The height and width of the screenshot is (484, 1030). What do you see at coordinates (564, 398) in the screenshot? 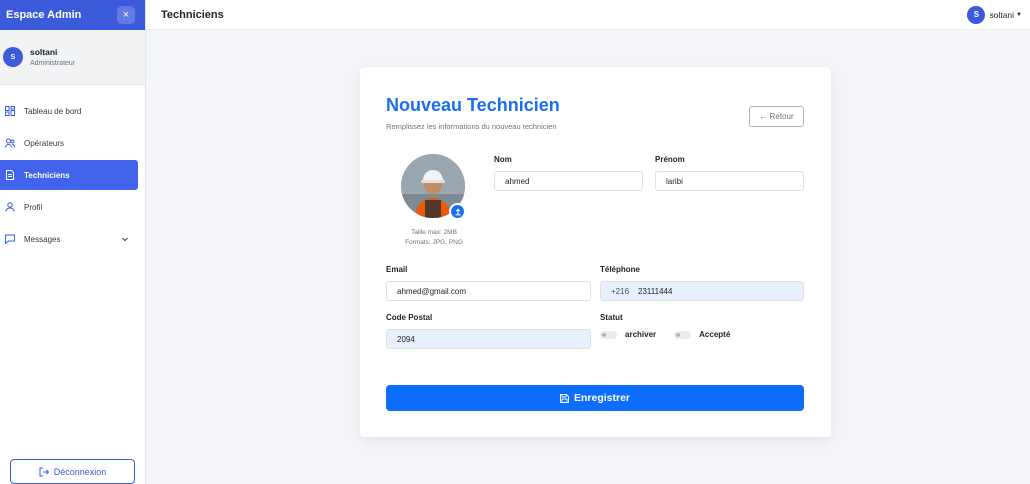
I see `save-icon` at bounding box center [564, 398].